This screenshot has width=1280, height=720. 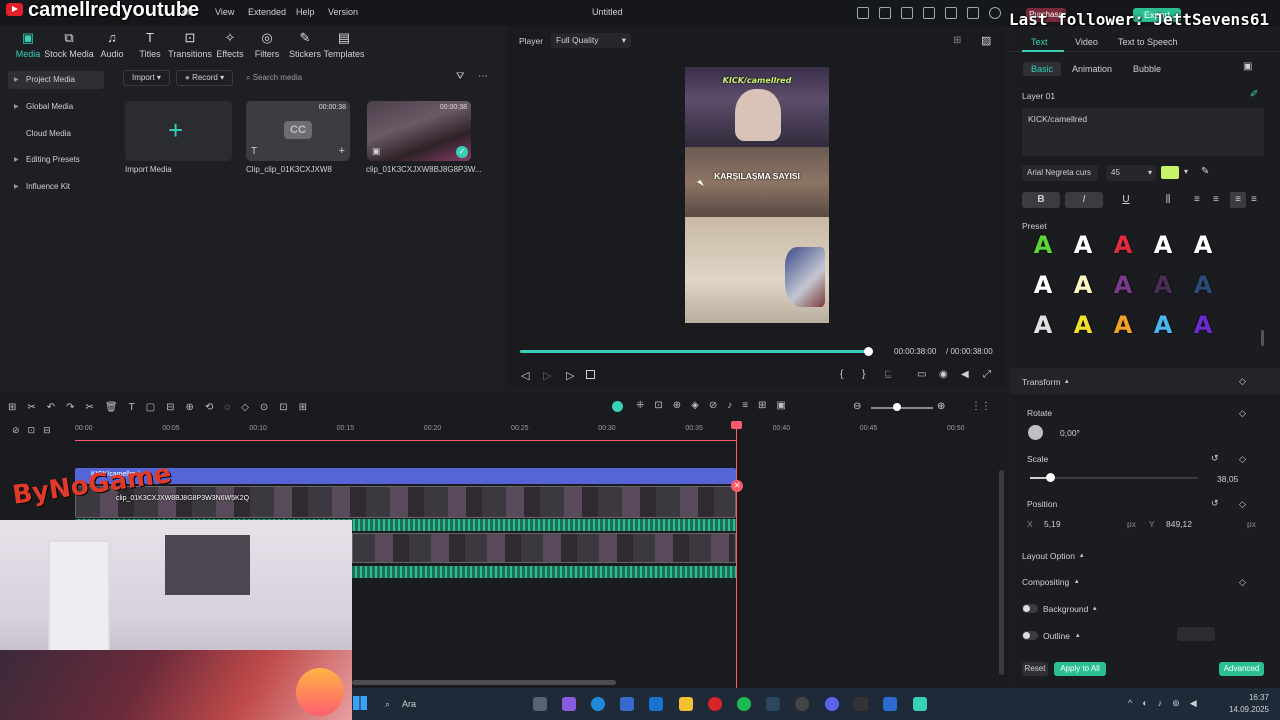 What do you see at coordinates (1254, 94) in the screenshot?
I see `ai-edit-icon: ✐` at bounding box center [1254, 94].